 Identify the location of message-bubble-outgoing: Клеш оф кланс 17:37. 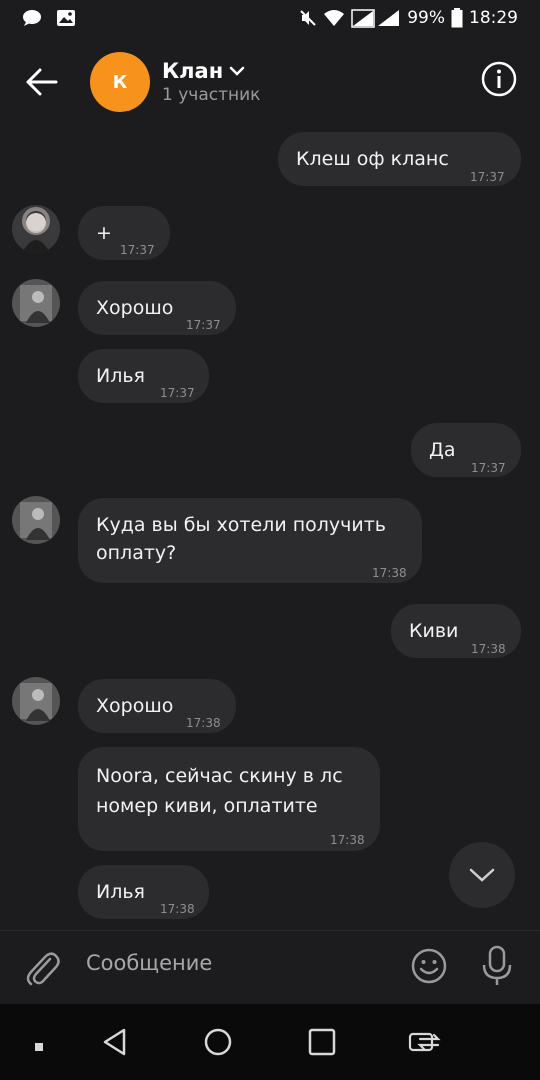
(399, 159).